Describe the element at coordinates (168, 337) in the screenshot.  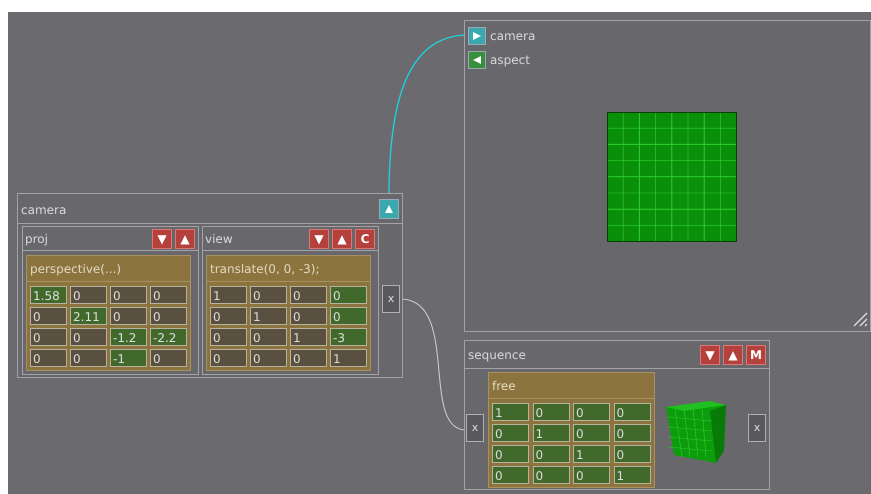
I see `matrix-cell: -2.2` at that location.